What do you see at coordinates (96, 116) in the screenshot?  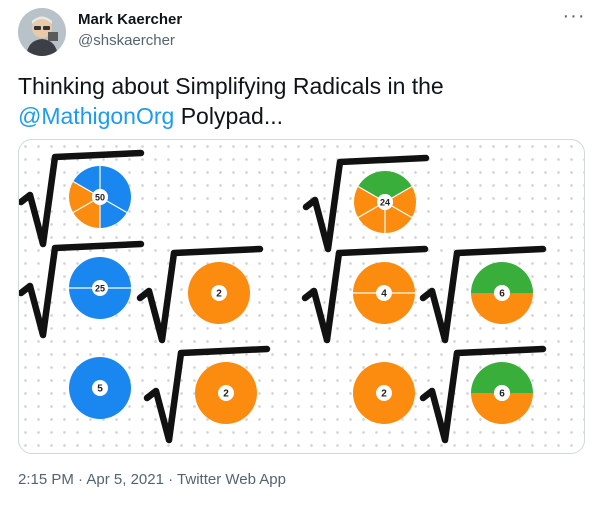 I see `mention-link: @MathigonOrg` at bounding box center [96, 116].